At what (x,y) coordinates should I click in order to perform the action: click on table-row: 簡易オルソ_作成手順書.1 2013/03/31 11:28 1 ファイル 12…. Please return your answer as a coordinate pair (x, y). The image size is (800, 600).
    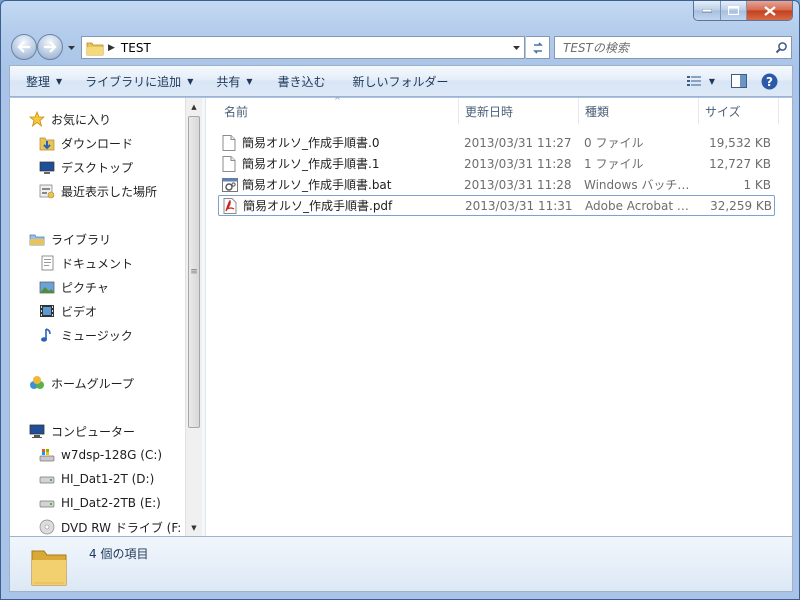
    Looking at the image, I should click on (496, 163).